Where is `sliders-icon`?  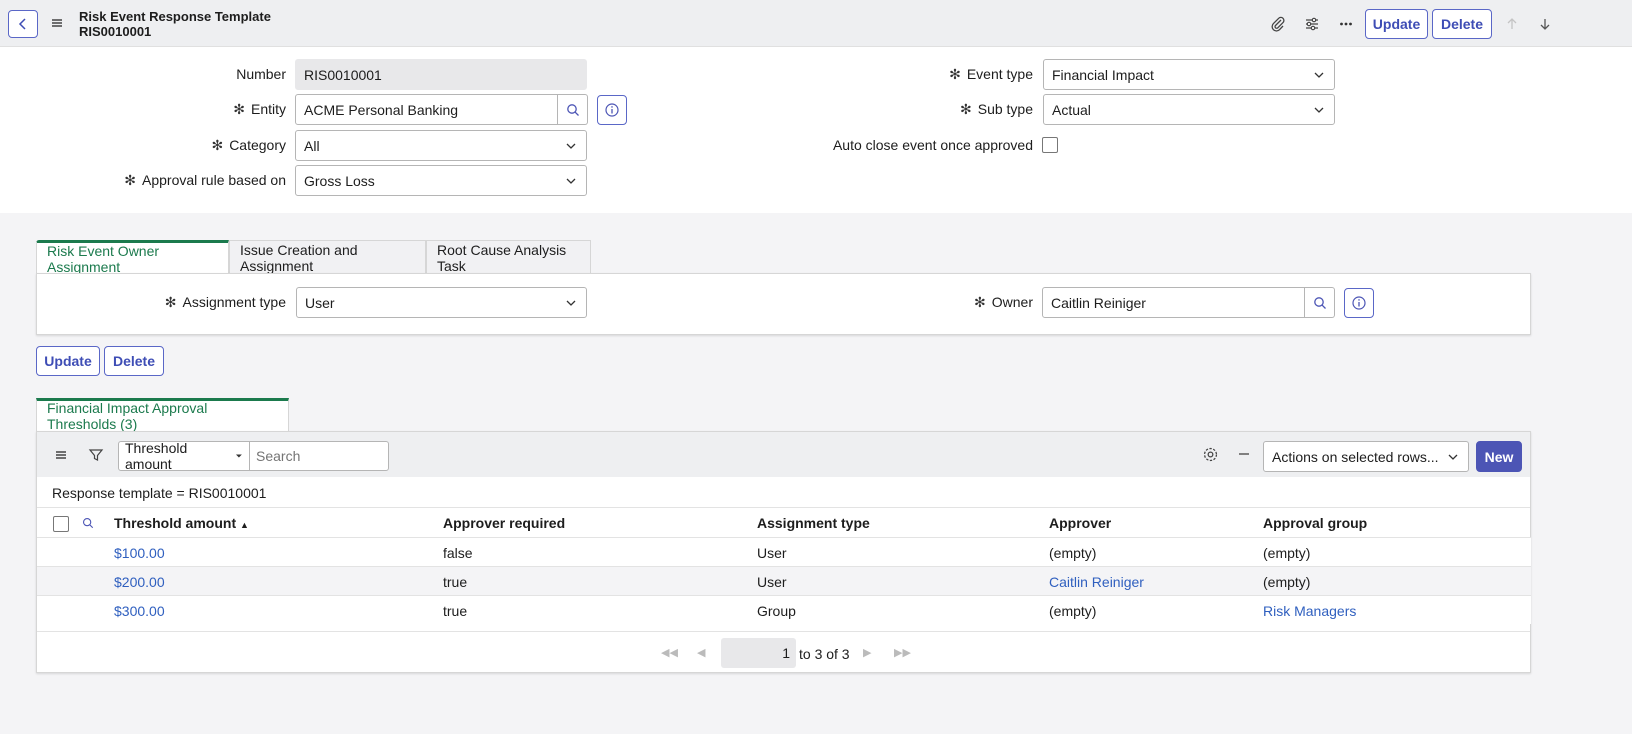 sliders-icon is located at coordinates (1312, 24).